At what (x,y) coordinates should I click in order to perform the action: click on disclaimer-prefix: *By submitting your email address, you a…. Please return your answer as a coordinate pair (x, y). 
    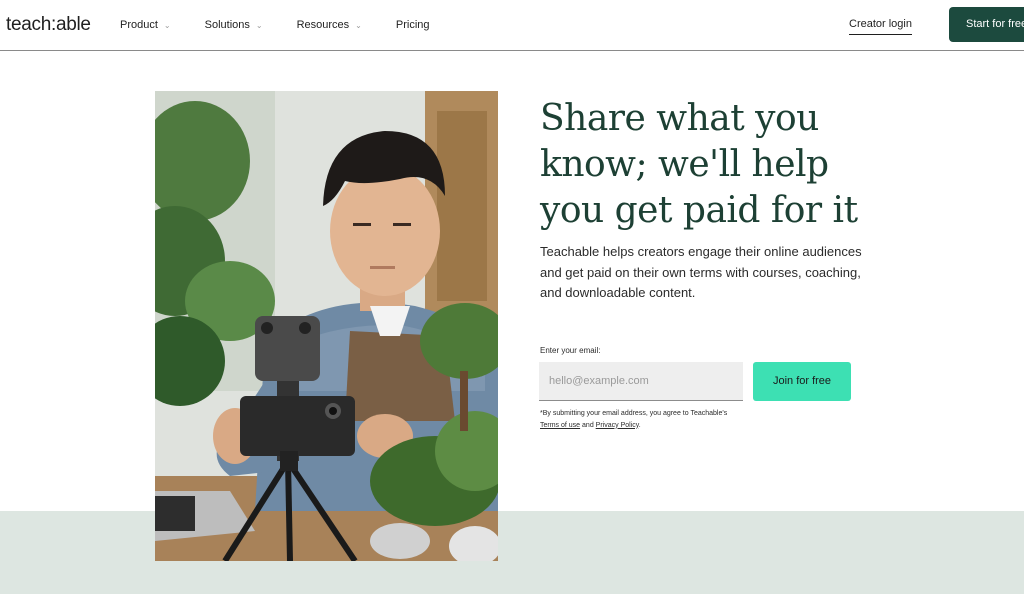
    Looking at the image, I should click on (634, 413).